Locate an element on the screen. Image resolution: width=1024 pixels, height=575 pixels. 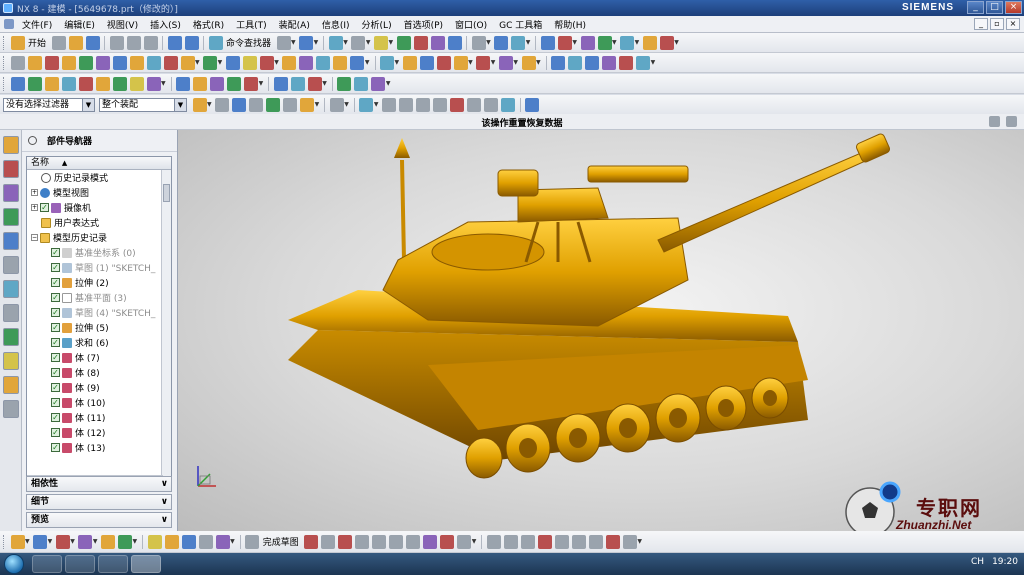
system-scenes-tab is located at coordinates (11, 385).